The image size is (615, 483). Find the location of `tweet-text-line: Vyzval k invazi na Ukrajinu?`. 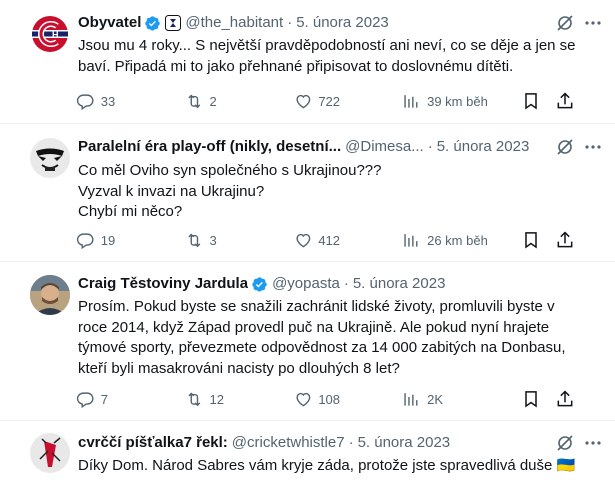

tweet-text-line: Vyzval k invazi na Ukrajinu? is located at coordinates (171, 191).